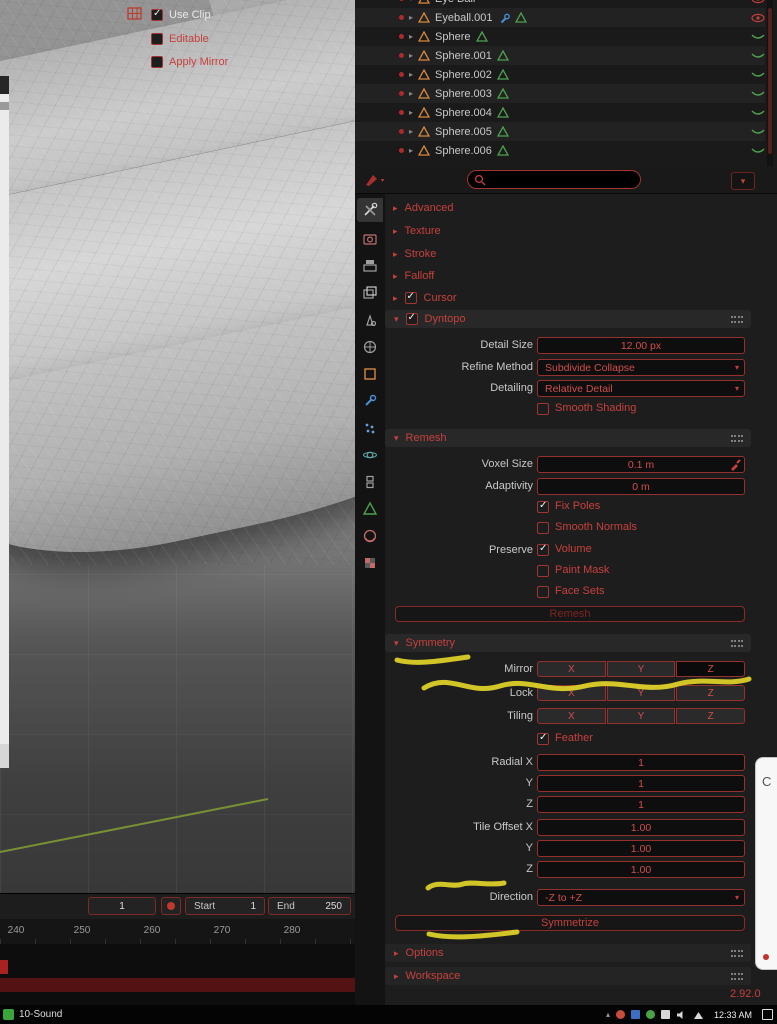 Image resolution: width=777 pixels, height=1024 pixels. I want to click on object-name: Sphere.001, so click(463, 56).